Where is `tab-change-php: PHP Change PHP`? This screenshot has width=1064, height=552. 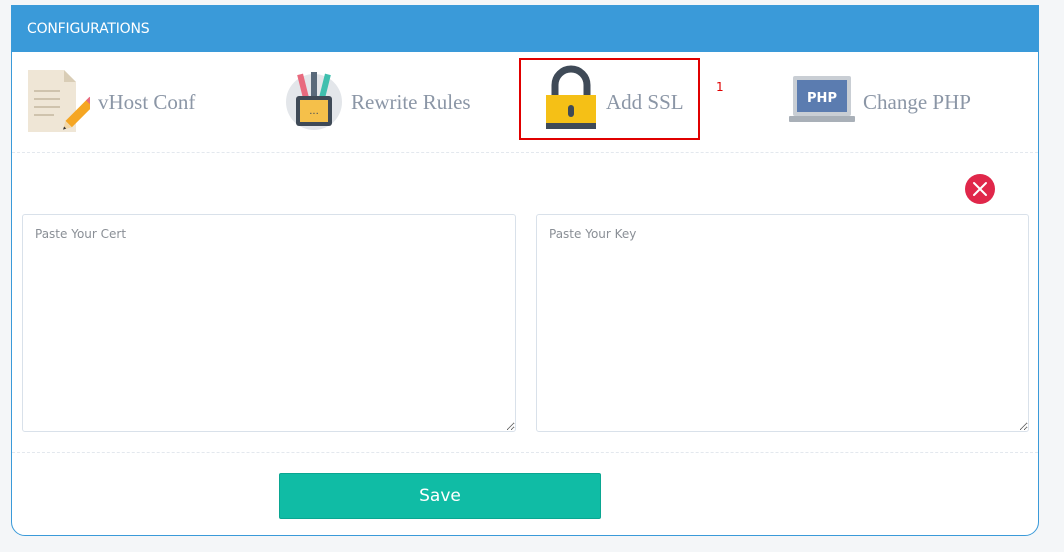 tab-change-php: PHP Change PHP is located at coordinates (880, 102).